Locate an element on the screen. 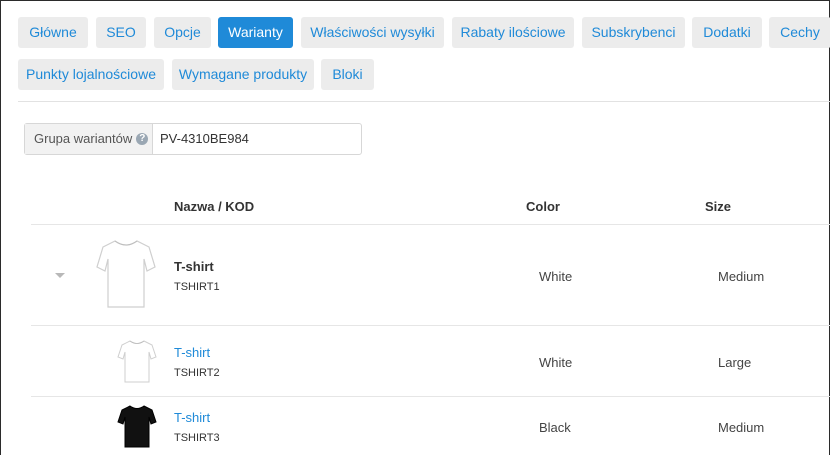  tab-wlasciwosci-wysylki: Właściwości wysyłki is located at coordinates (372, 32).